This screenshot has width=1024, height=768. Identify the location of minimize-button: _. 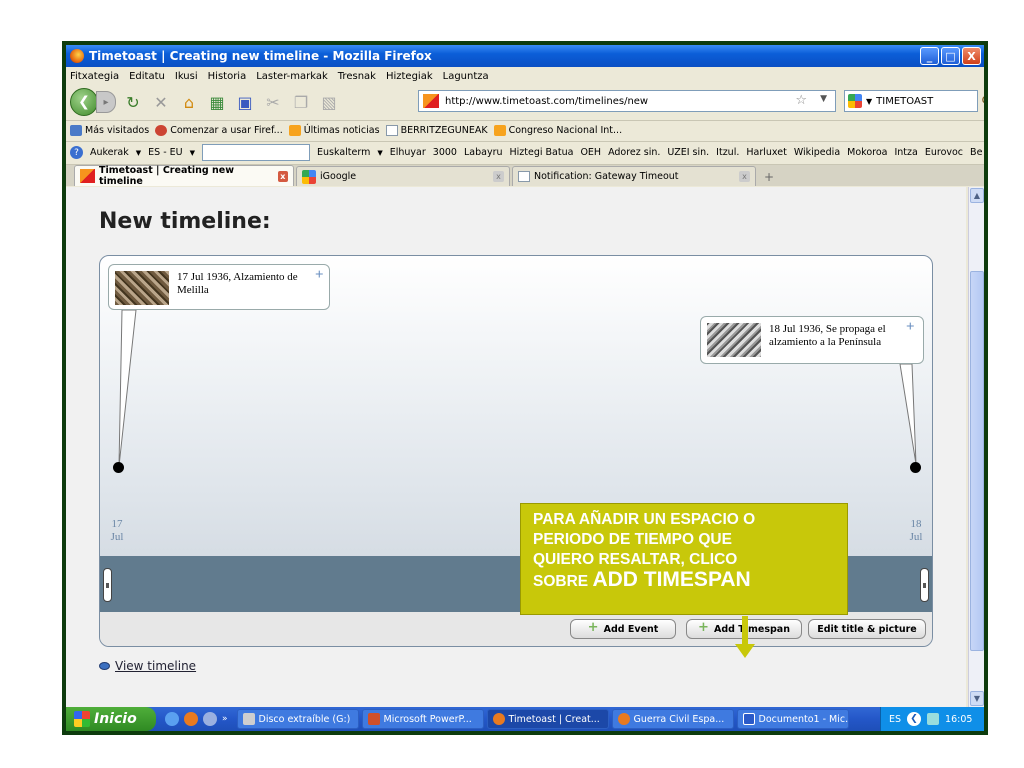
(929, 56).